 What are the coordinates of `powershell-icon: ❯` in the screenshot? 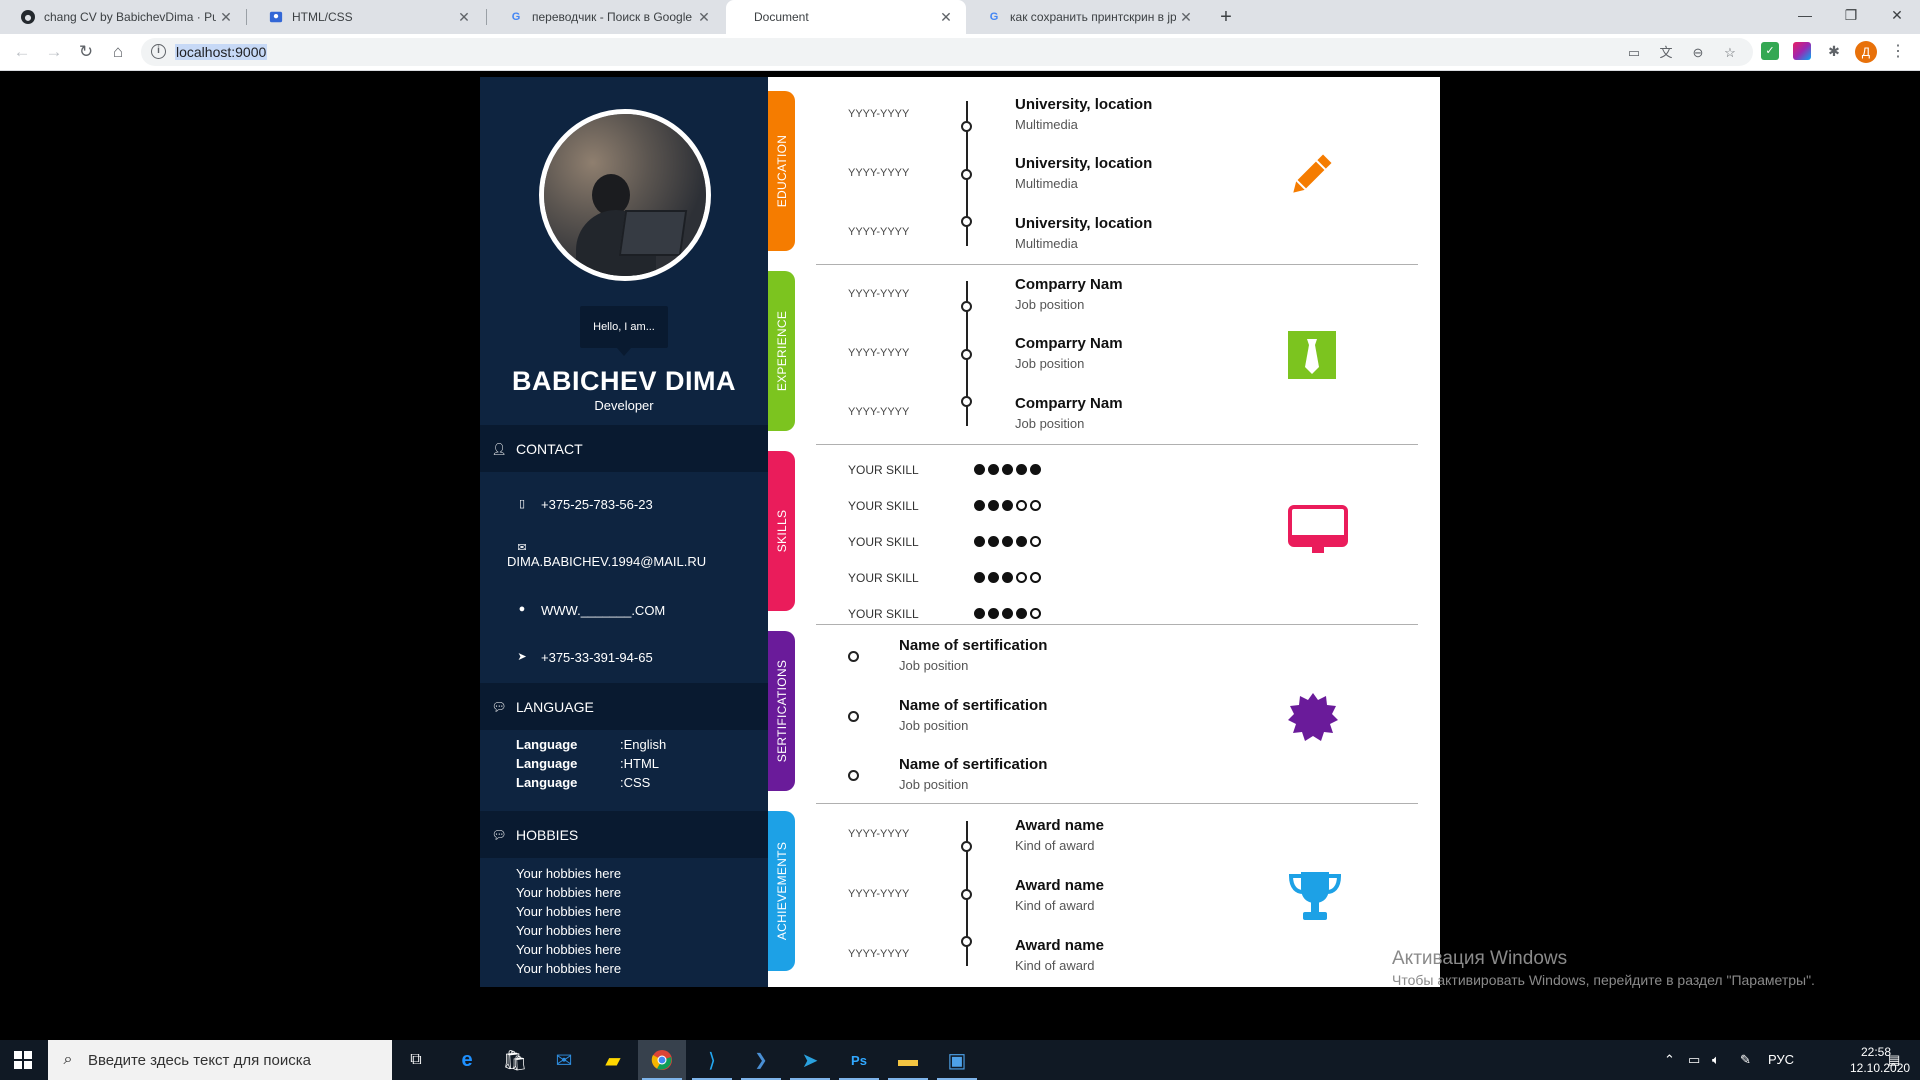 It's located at (761, 1060).